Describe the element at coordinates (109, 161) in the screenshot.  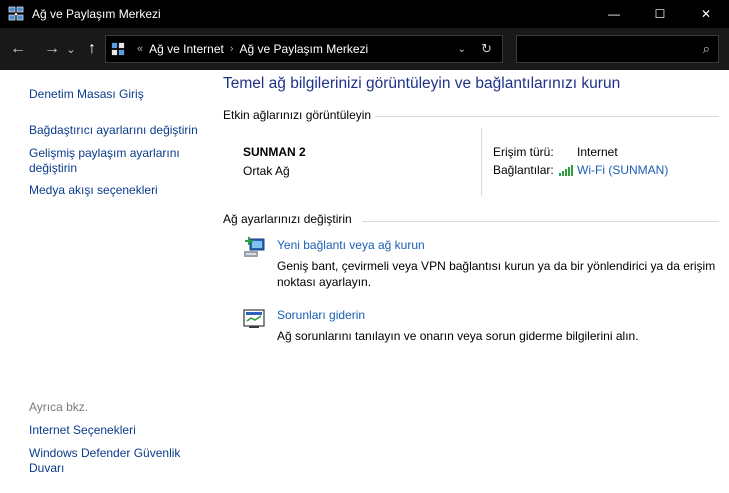
I see `sidebar-item-advanced-sharing: Gelişmiş paylaşım ayarlarını değiştirin` at that location.